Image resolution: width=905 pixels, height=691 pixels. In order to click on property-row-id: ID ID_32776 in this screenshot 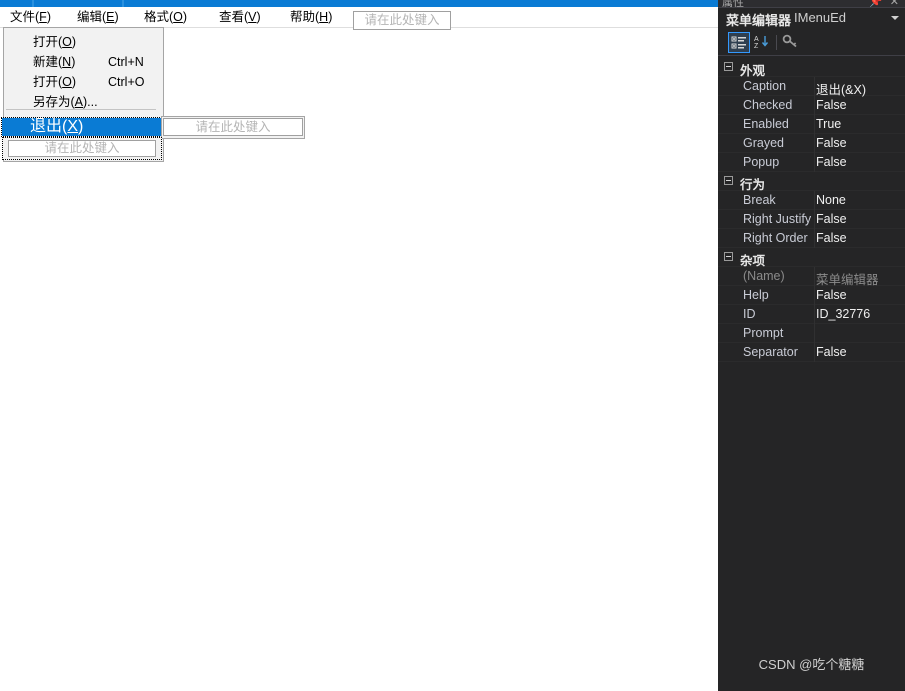, I will do `click(811, 314)`.